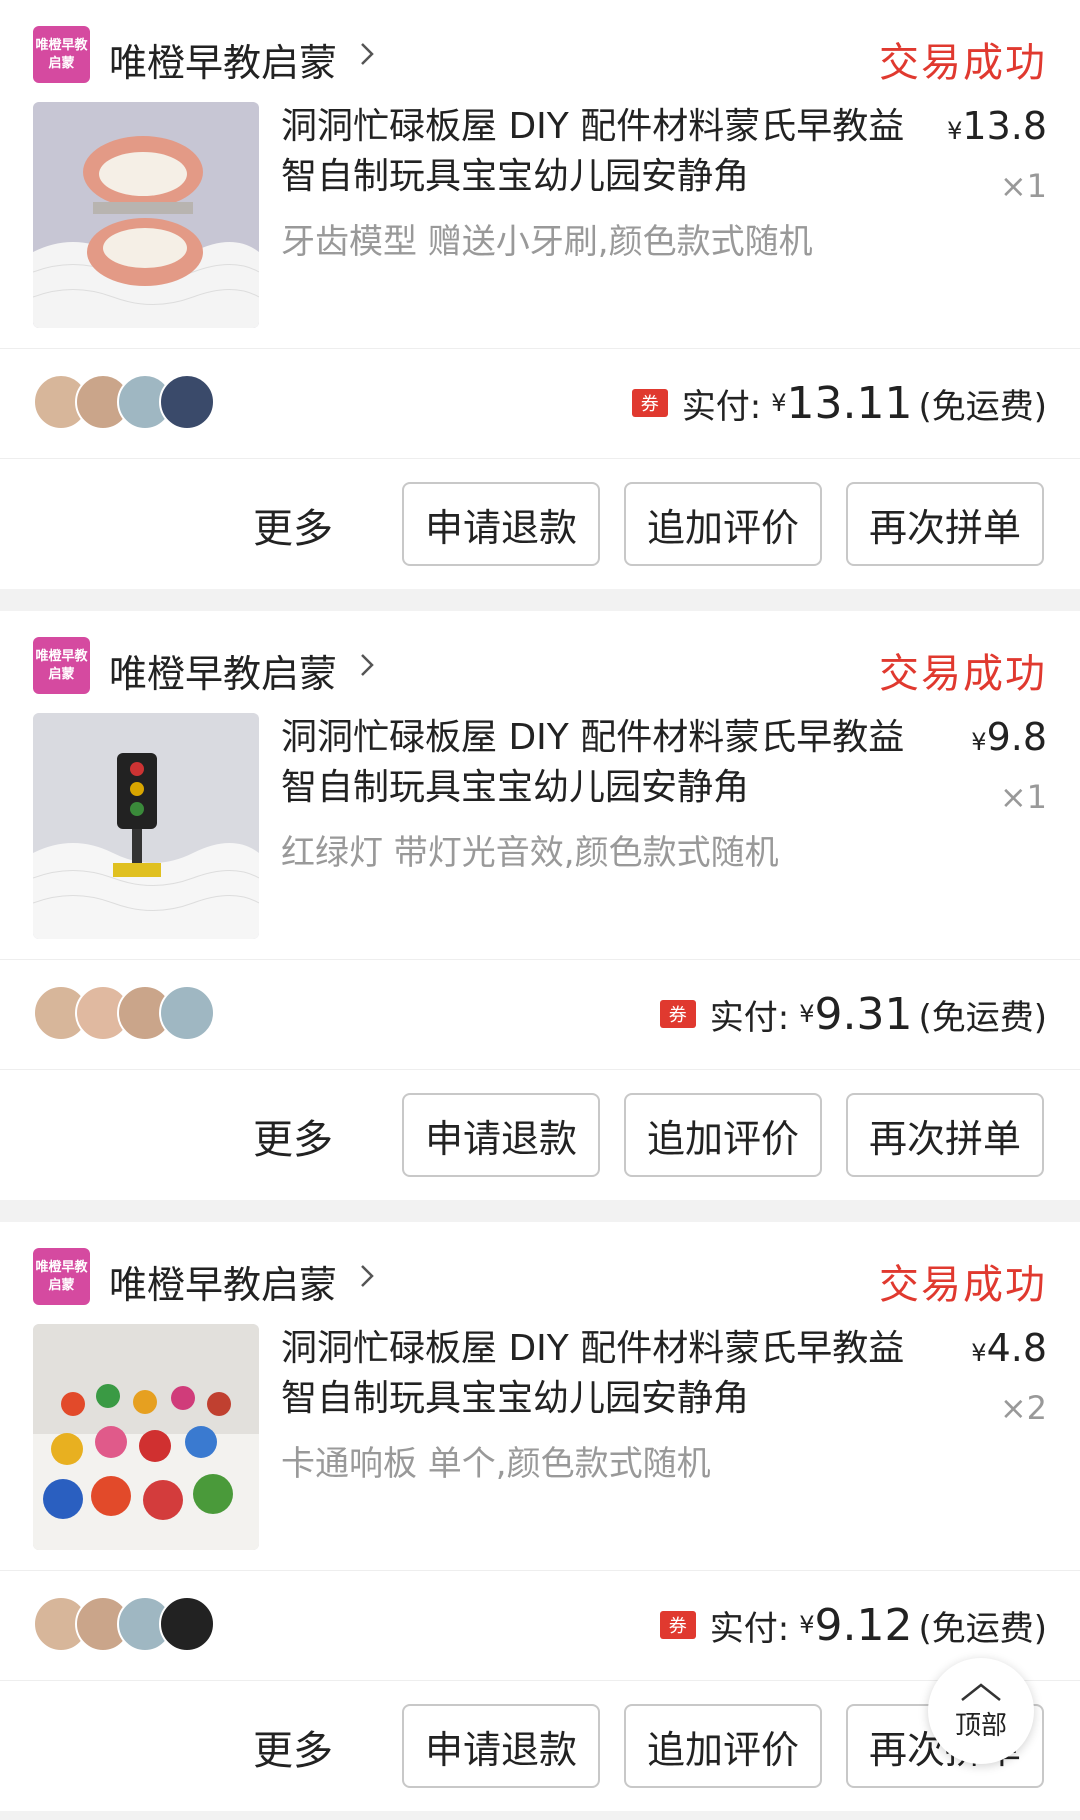  I want to click on back-to-top-button: 顶部, so click(981, 1711).